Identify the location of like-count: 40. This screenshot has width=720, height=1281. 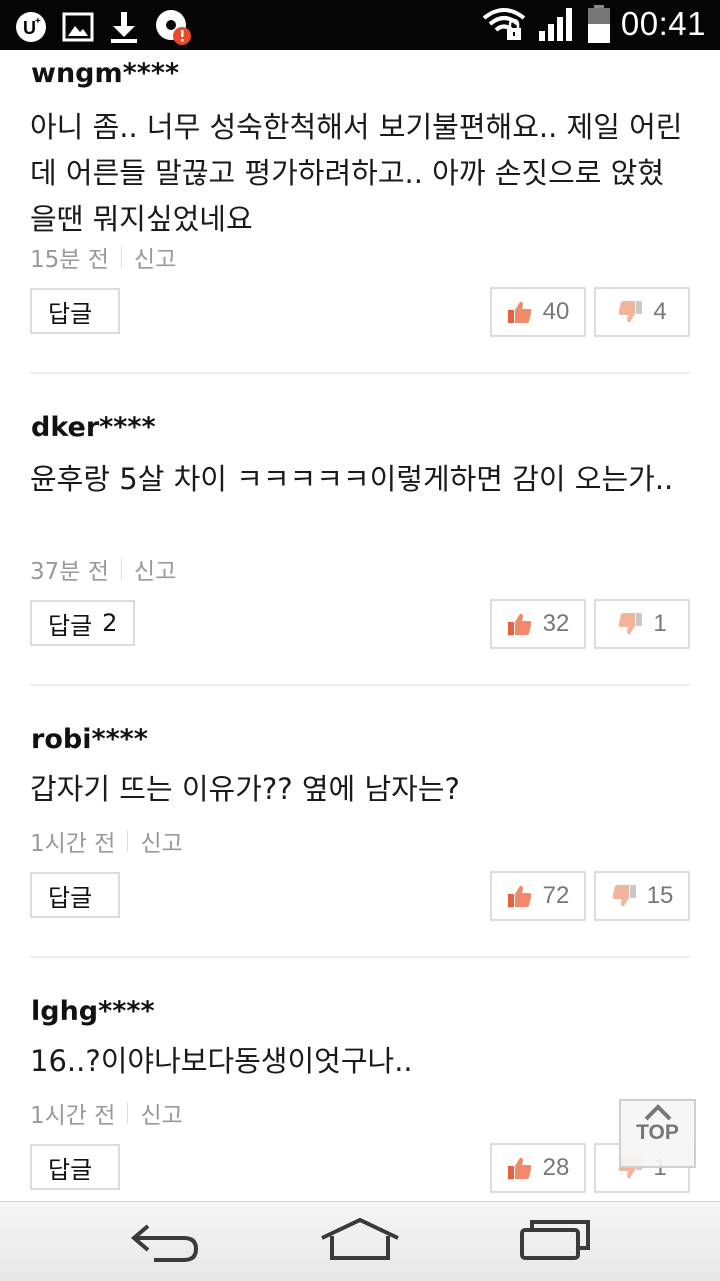
(556, 311).